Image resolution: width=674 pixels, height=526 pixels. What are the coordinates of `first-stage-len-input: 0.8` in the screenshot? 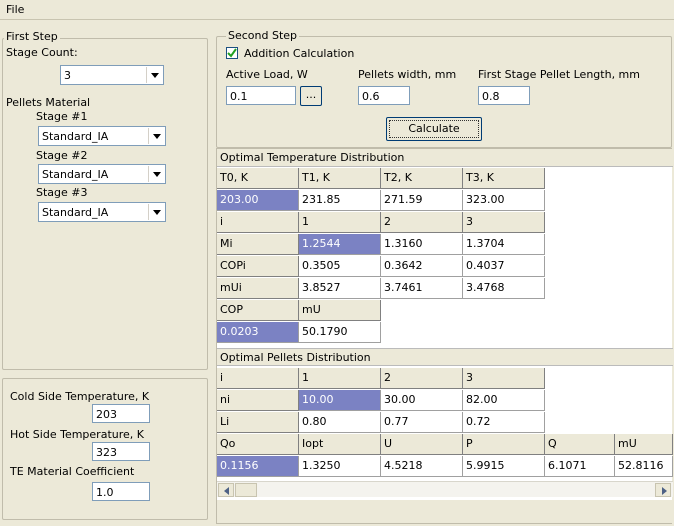 It's located at (504, 95).